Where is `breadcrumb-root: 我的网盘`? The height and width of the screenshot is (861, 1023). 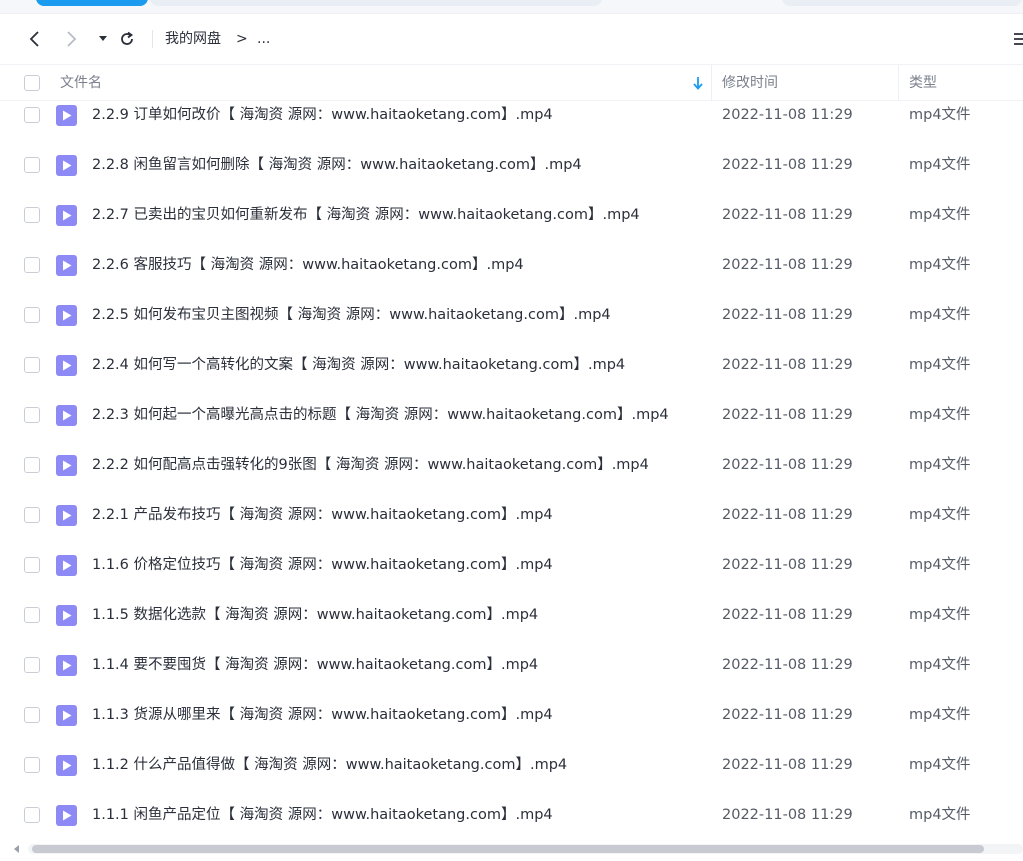
breadcrumb-root: 我的网盘 is located at coordinates (193, 39).